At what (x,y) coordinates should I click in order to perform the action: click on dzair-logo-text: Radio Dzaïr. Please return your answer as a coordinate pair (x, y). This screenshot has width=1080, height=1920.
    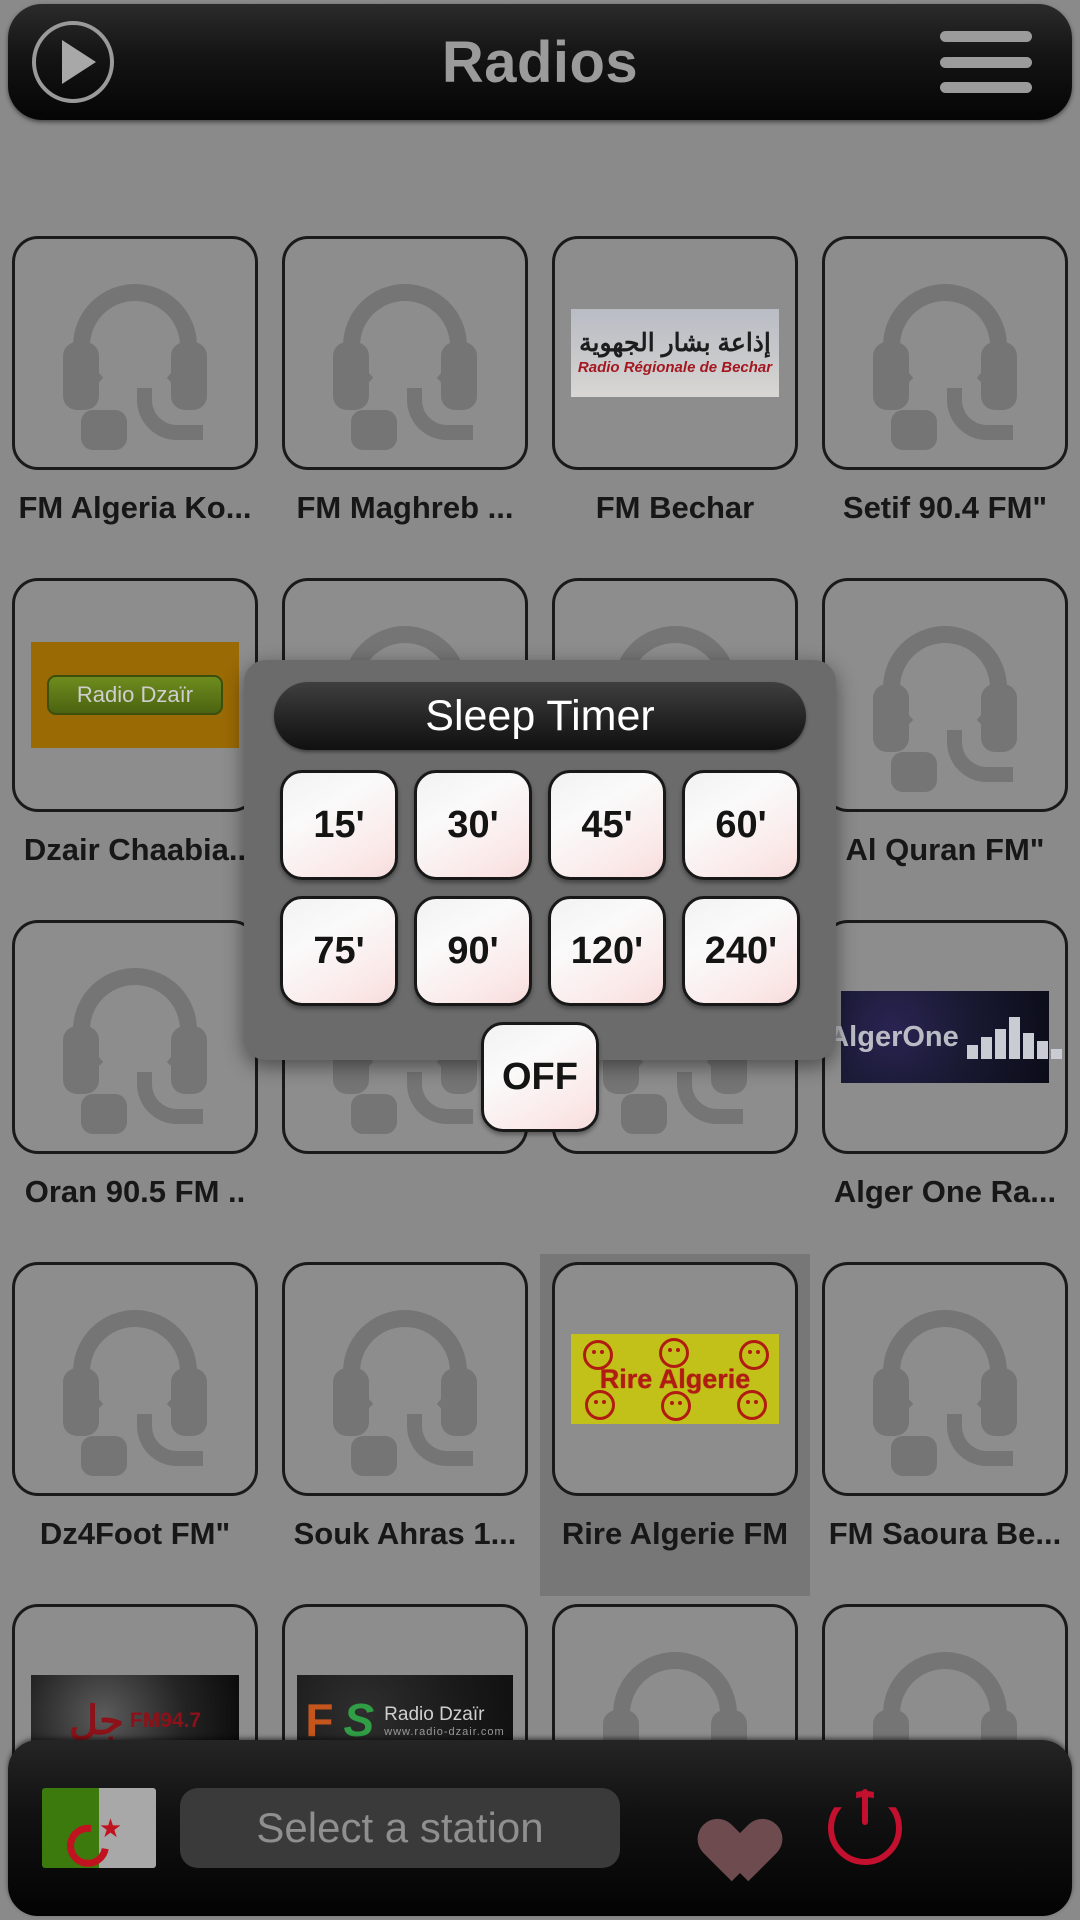
    Looking at the image, I should click on (135, 695).